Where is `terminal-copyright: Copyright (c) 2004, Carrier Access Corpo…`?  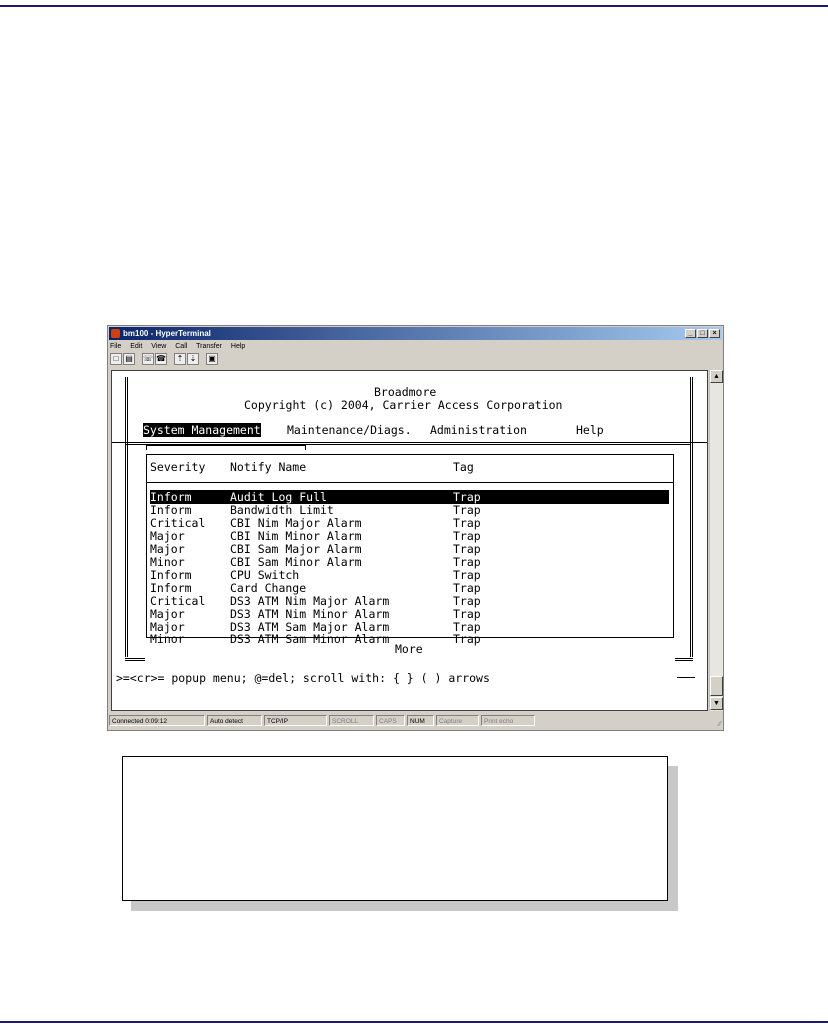
terminal-copyright: Copyright (c) 2004, Carrier Access Corpo… is located at coordinates (403, 405).